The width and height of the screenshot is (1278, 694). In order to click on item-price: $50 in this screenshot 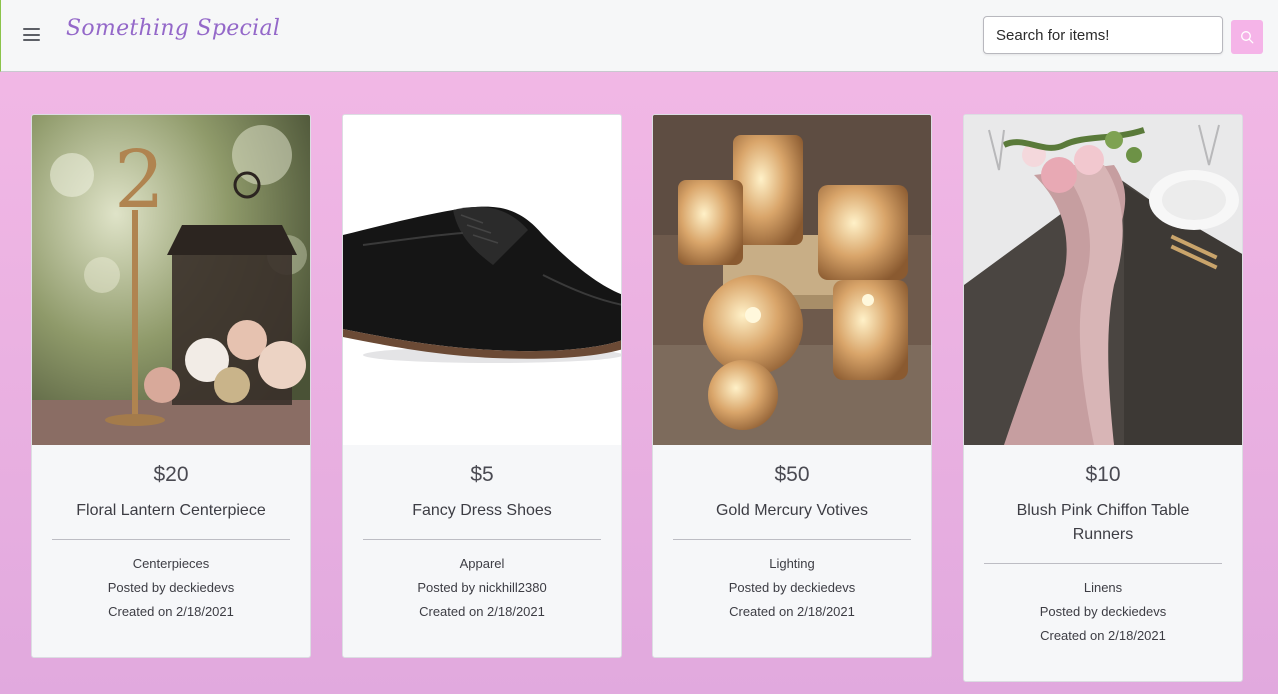, I will do `click(792, 474)`.